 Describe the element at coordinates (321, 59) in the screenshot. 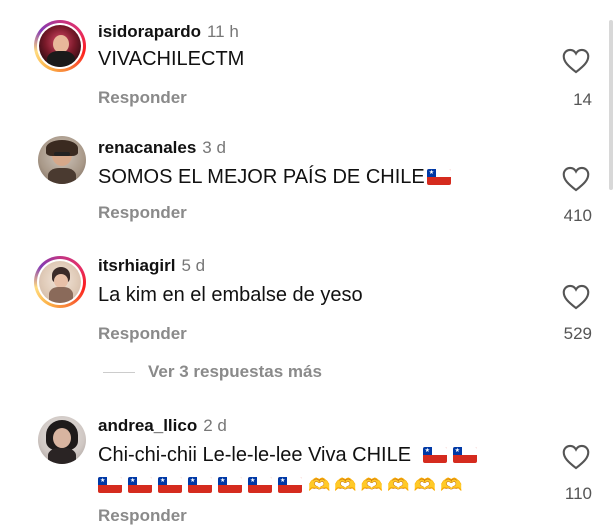

I see `comment-text: VIVACHILECTM` at that location.